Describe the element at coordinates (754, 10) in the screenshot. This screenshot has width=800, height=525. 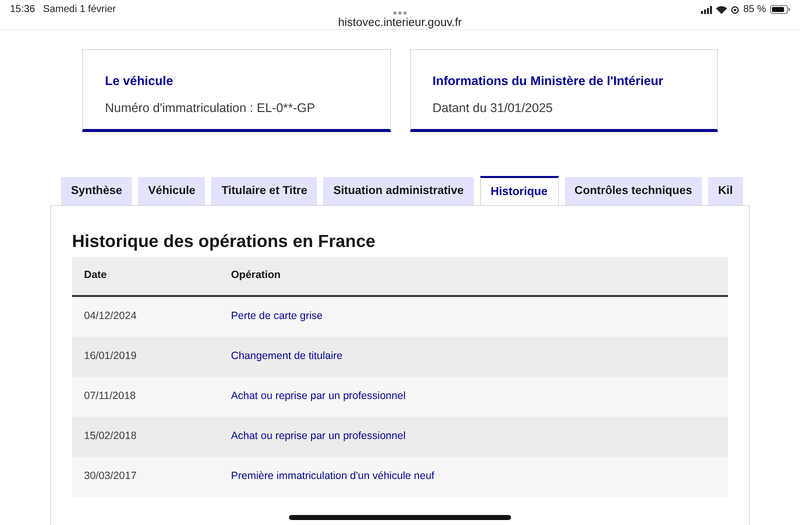
I see `battery-percent: 85 %` at that location.